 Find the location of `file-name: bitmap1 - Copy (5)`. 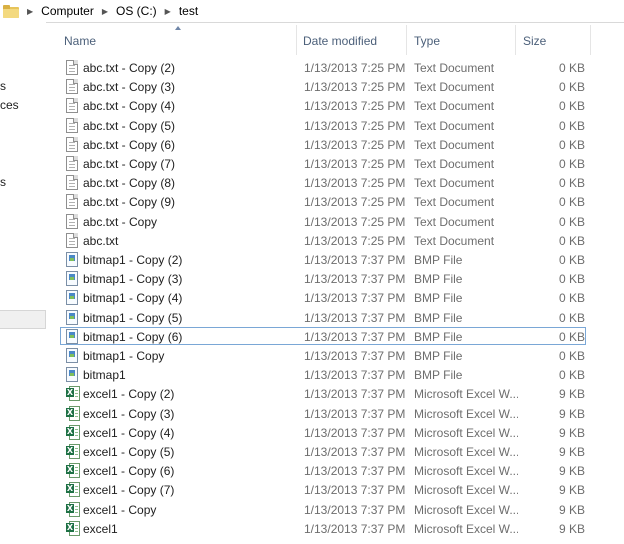

file-name: bitmap1 - Copy (5) is located at coordinates (133, 317).